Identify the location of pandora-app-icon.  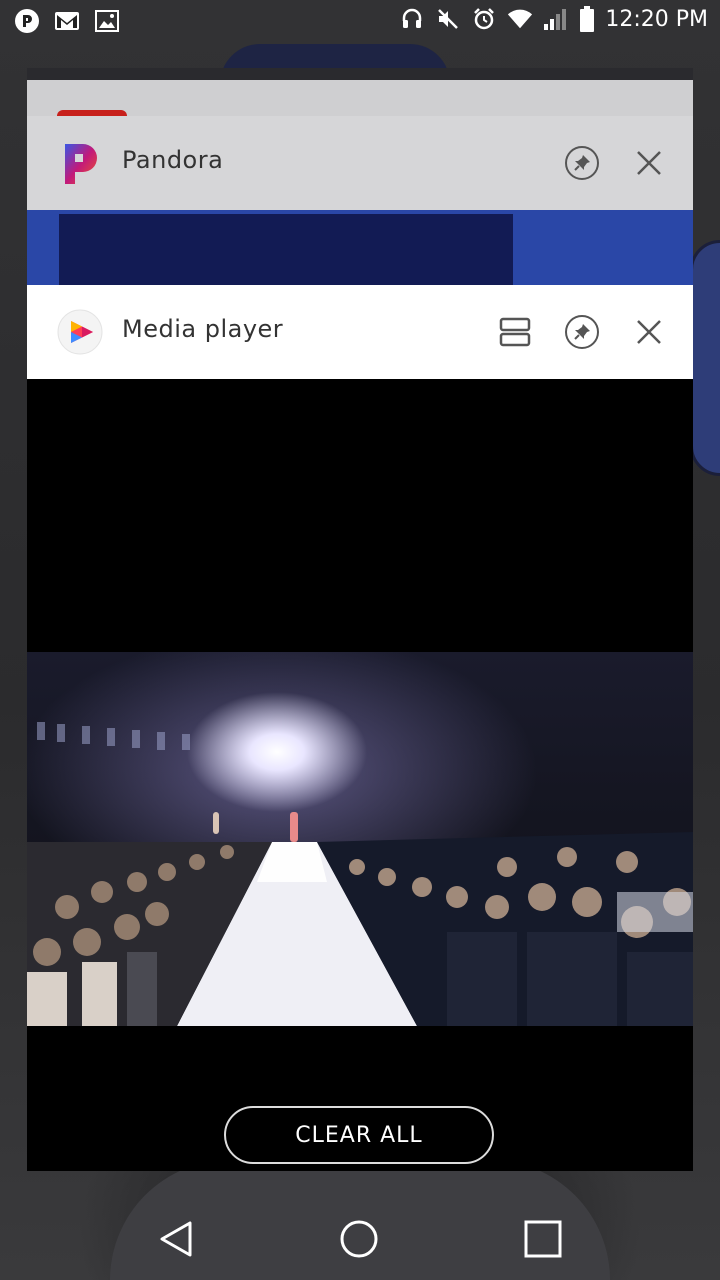
(80, 163).